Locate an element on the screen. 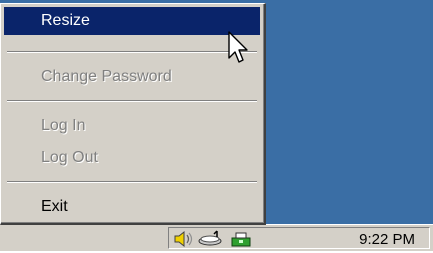 Image resolution: width=433 pixels, height=253 pixels. menu-item-change-password: Change Password is located at coordinates (132, 77).